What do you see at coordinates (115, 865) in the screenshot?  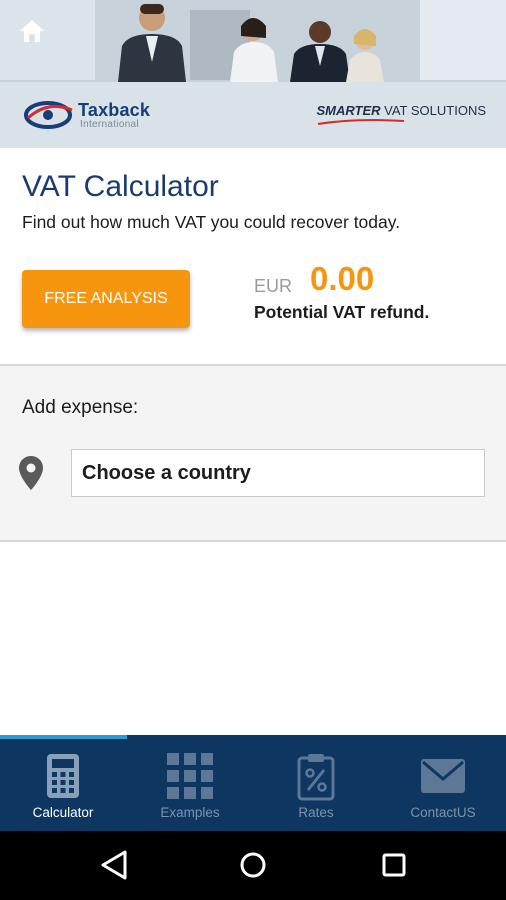 I see `back-triangle-icon` at bounding box center [115, 865].